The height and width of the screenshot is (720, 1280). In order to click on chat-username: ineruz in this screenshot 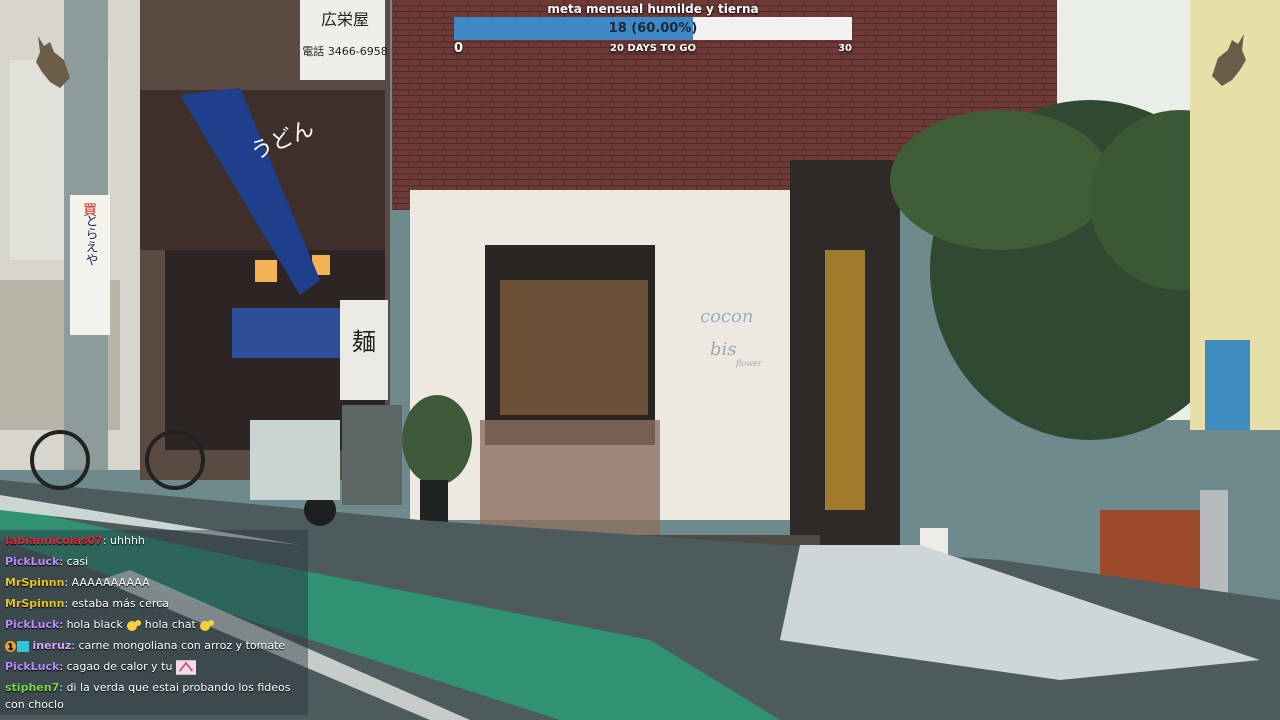, I will do `click(52, 645)`.